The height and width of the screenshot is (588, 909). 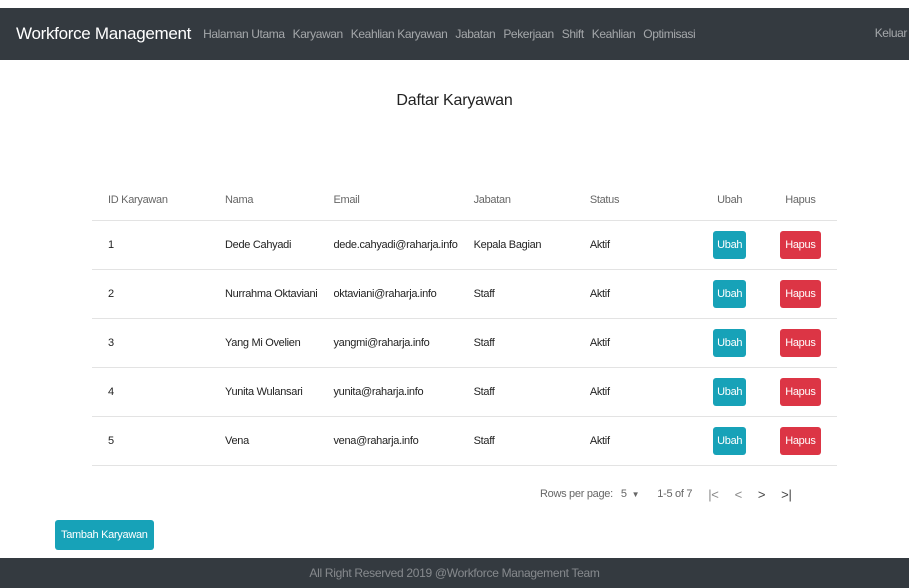 I want to click on cell-id: 4, so click(x=151, y=392).